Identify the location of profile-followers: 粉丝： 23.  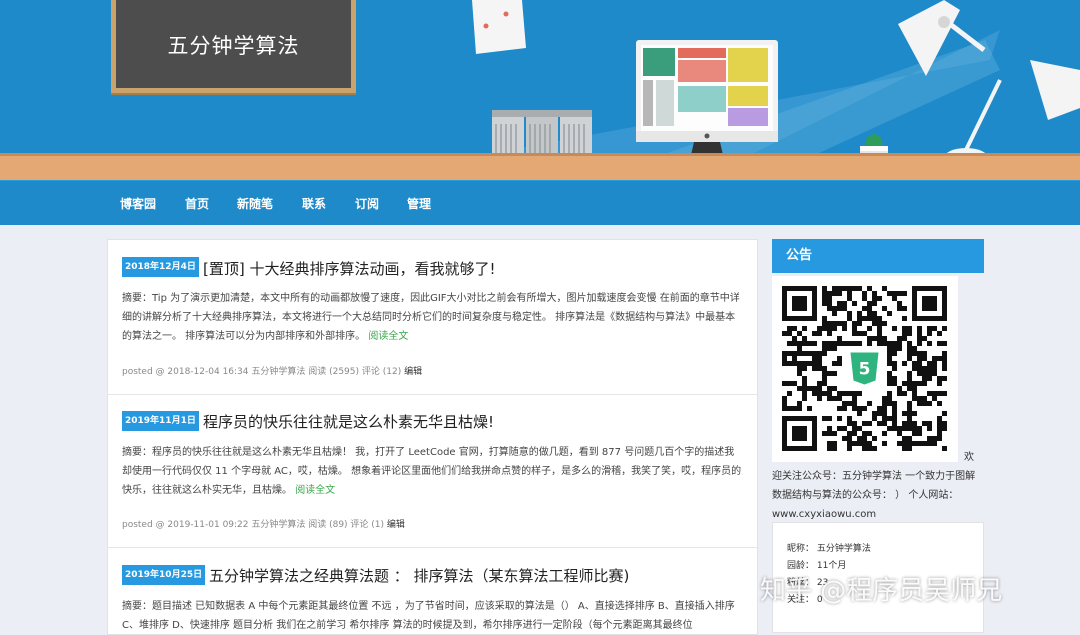
(807, 581).